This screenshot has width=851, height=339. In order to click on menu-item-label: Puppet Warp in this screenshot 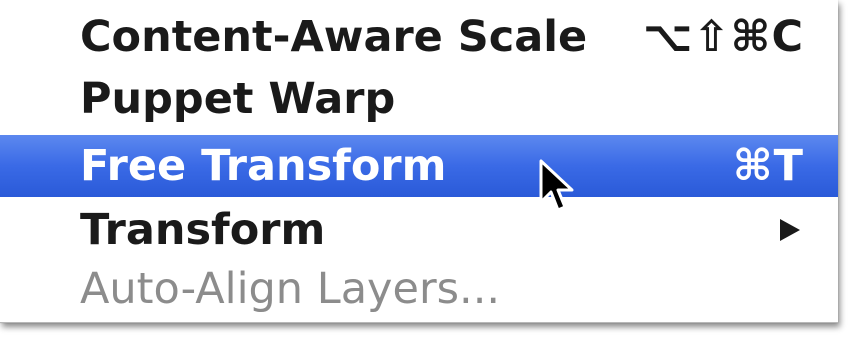, I will do `click(238, 99)`.